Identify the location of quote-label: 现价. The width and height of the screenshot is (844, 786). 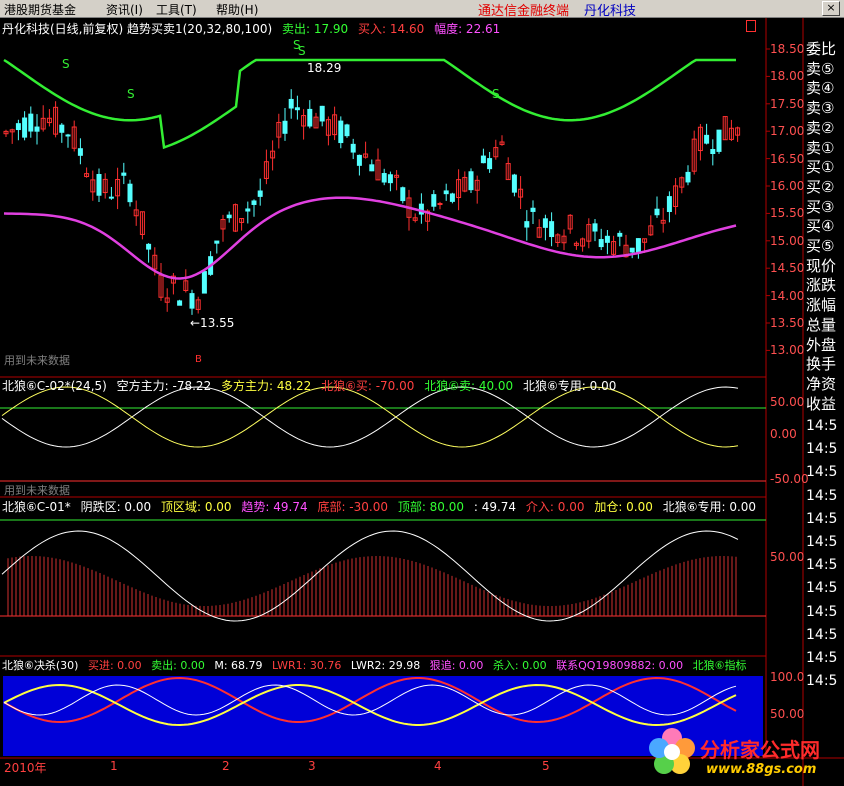
(821, 265).